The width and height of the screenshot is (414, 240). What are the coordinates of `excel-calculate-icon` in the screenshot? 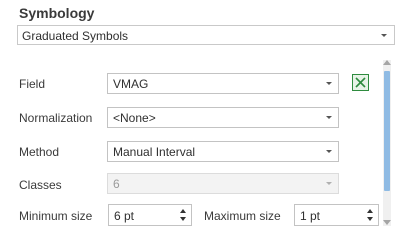 It's located at (360, 82).